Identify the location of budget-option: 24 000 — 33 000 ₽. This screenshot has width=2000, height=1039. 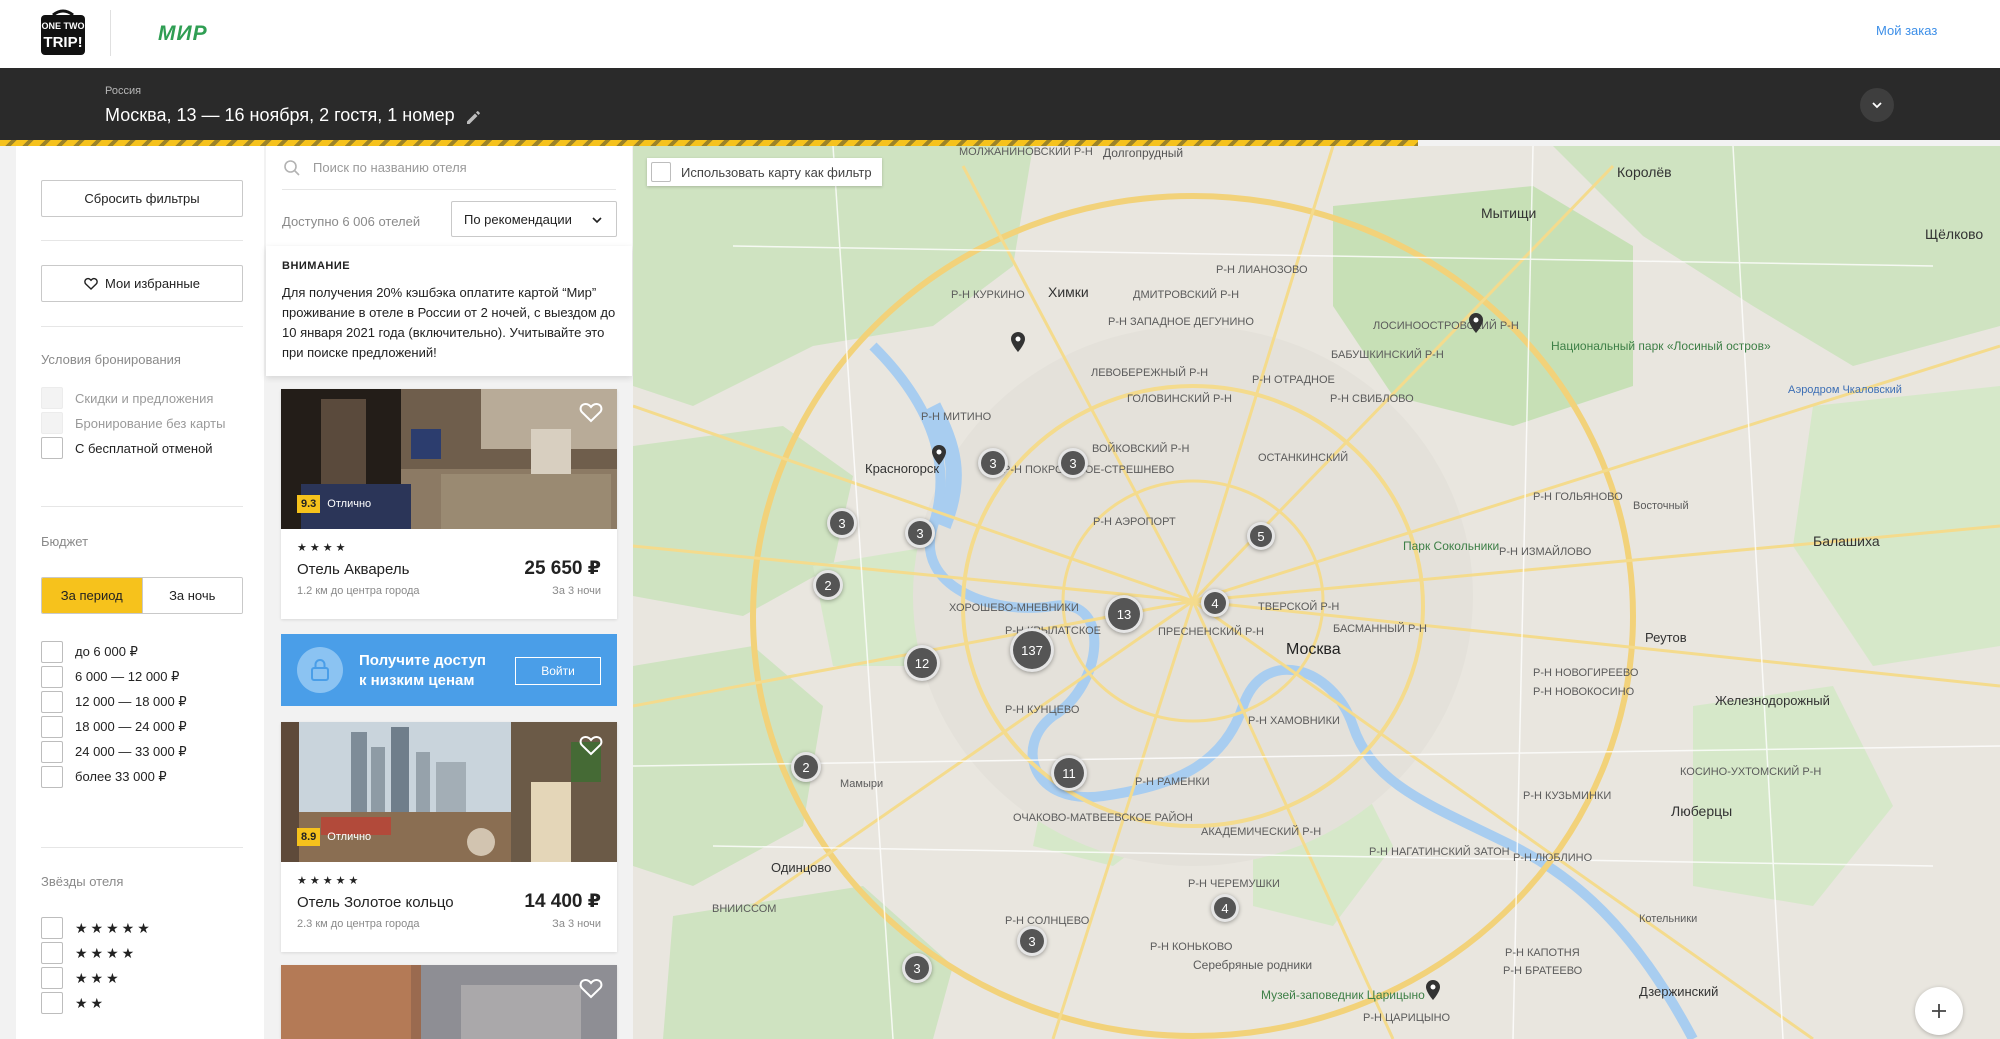
(114, 752).